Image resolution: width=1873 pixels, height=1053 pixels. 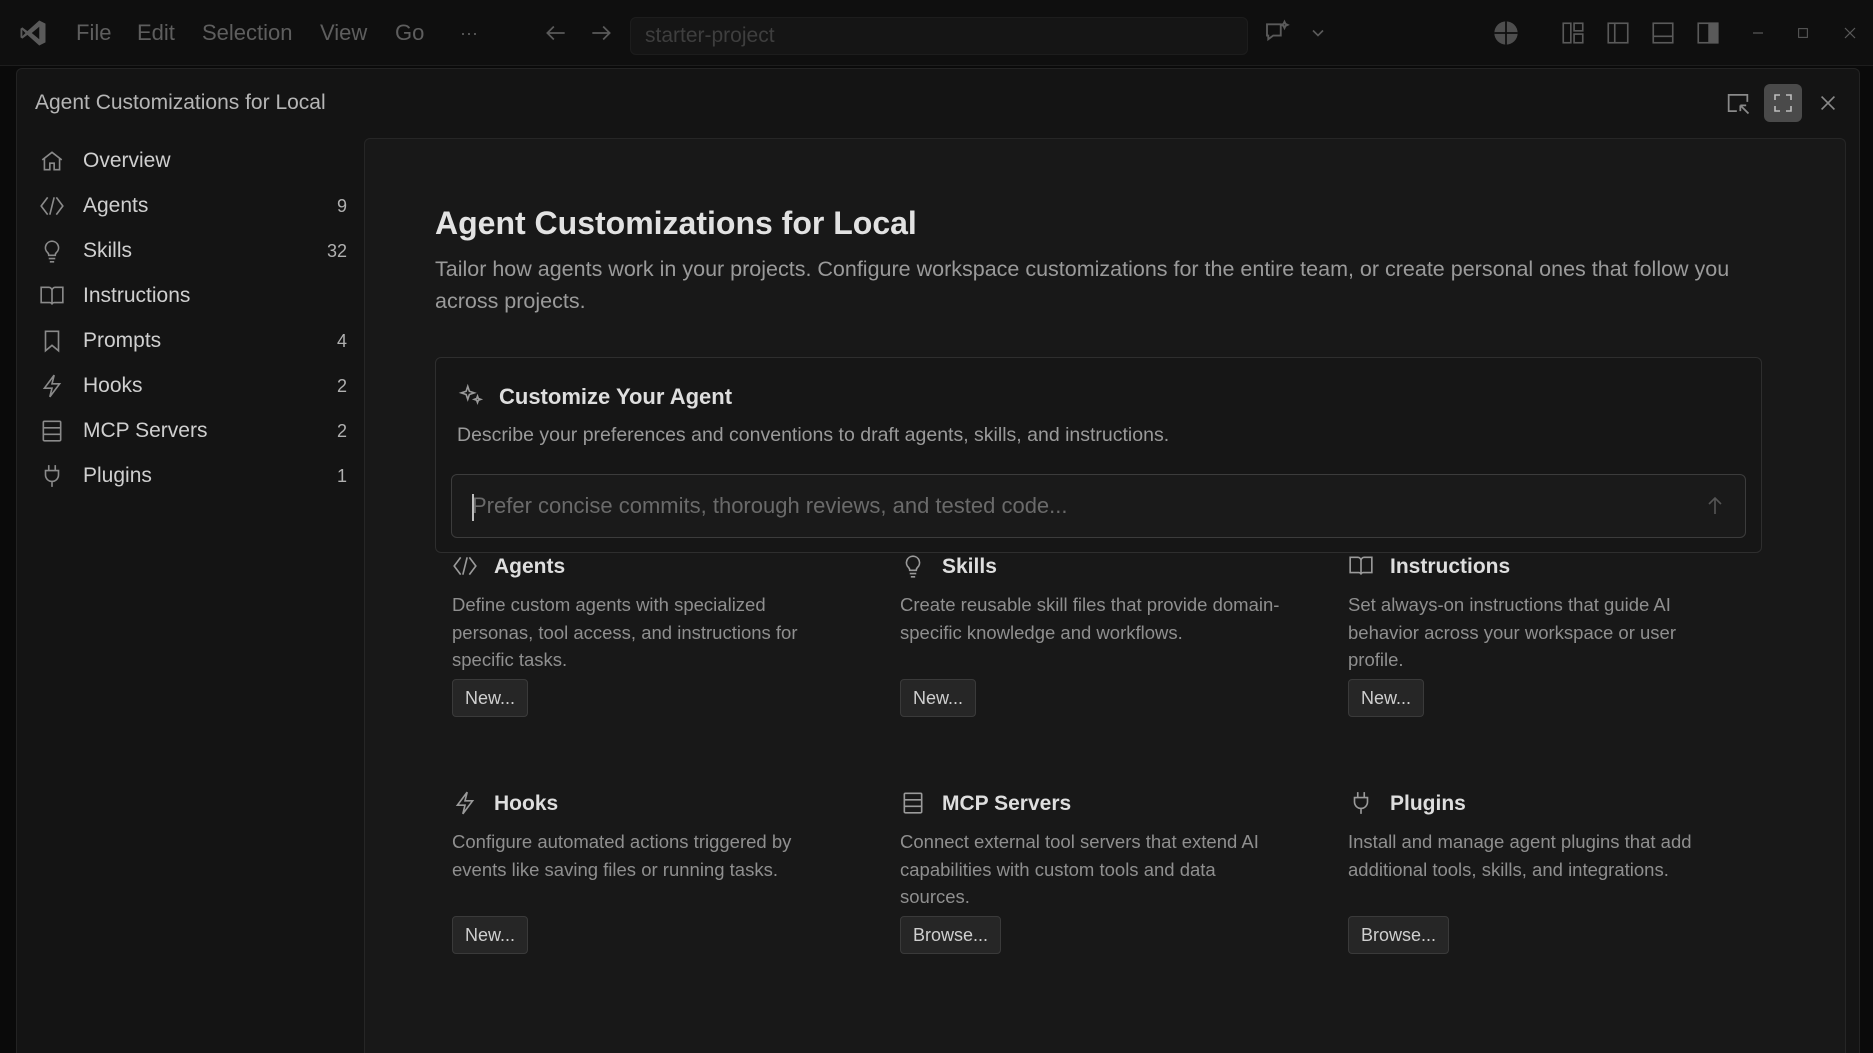 What do you see at coordinates (156, 33) in the screenshot?
I see `menu-edit: Edit` at bounding box center [156, 33].